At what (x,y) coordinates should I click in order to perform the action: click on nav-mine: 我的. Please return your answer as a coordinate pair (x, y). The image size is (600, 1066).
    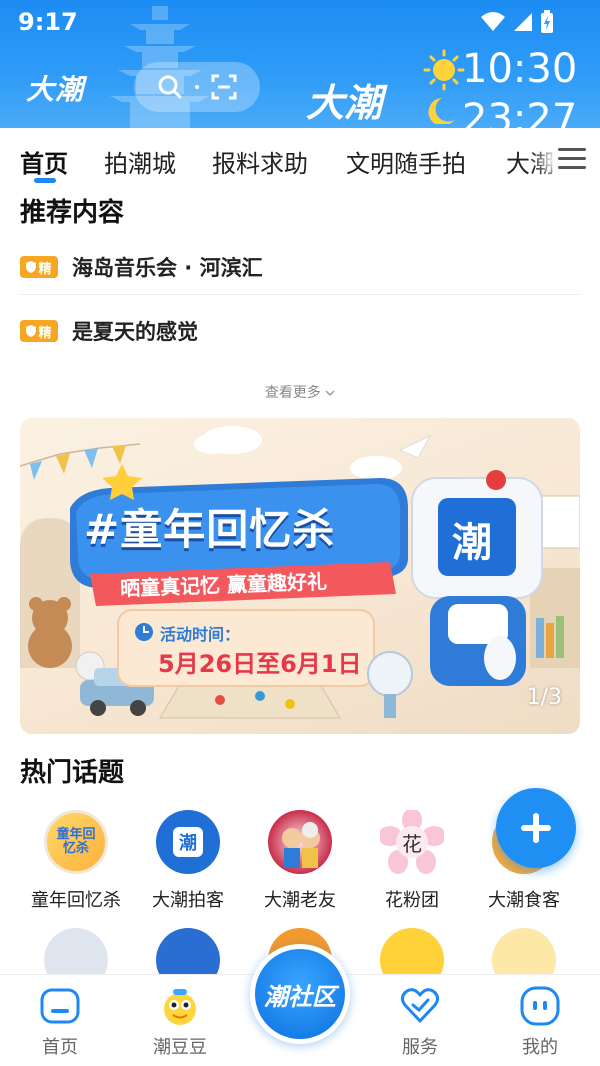
    Looking at the image, I should click on (540, 1022).